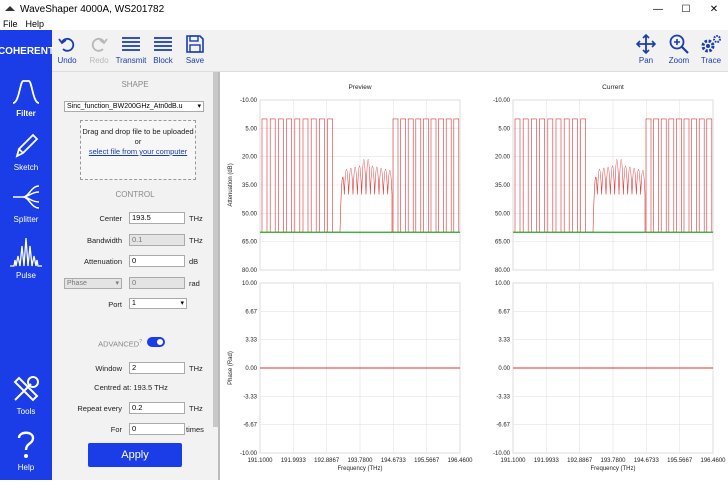 The width and height of the screenshot is (728, 485). Describe the element at coordinates (157, 429) in the screenshot. I see `for-input: 0` at that location.